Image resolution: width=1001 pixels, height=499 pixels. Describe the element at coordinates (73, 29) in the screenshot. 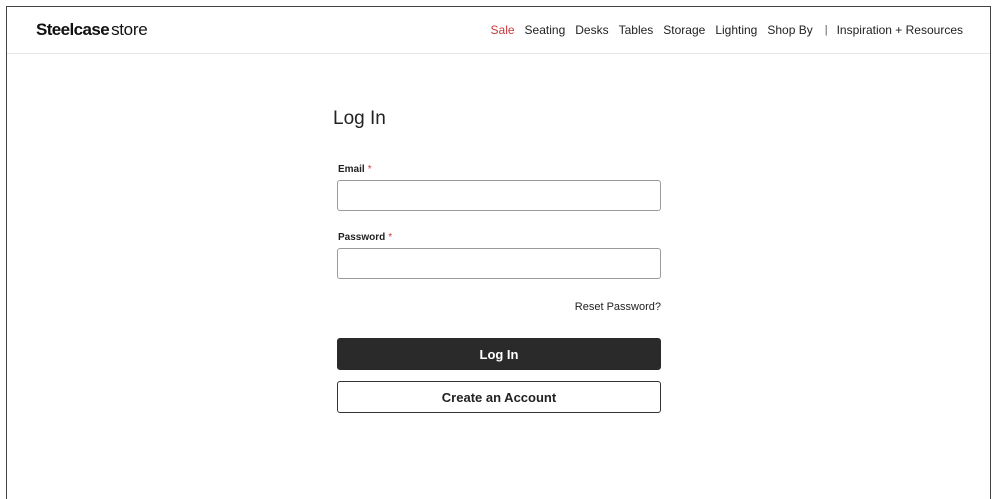

I see `logo-brand: Steelcase` at that location.